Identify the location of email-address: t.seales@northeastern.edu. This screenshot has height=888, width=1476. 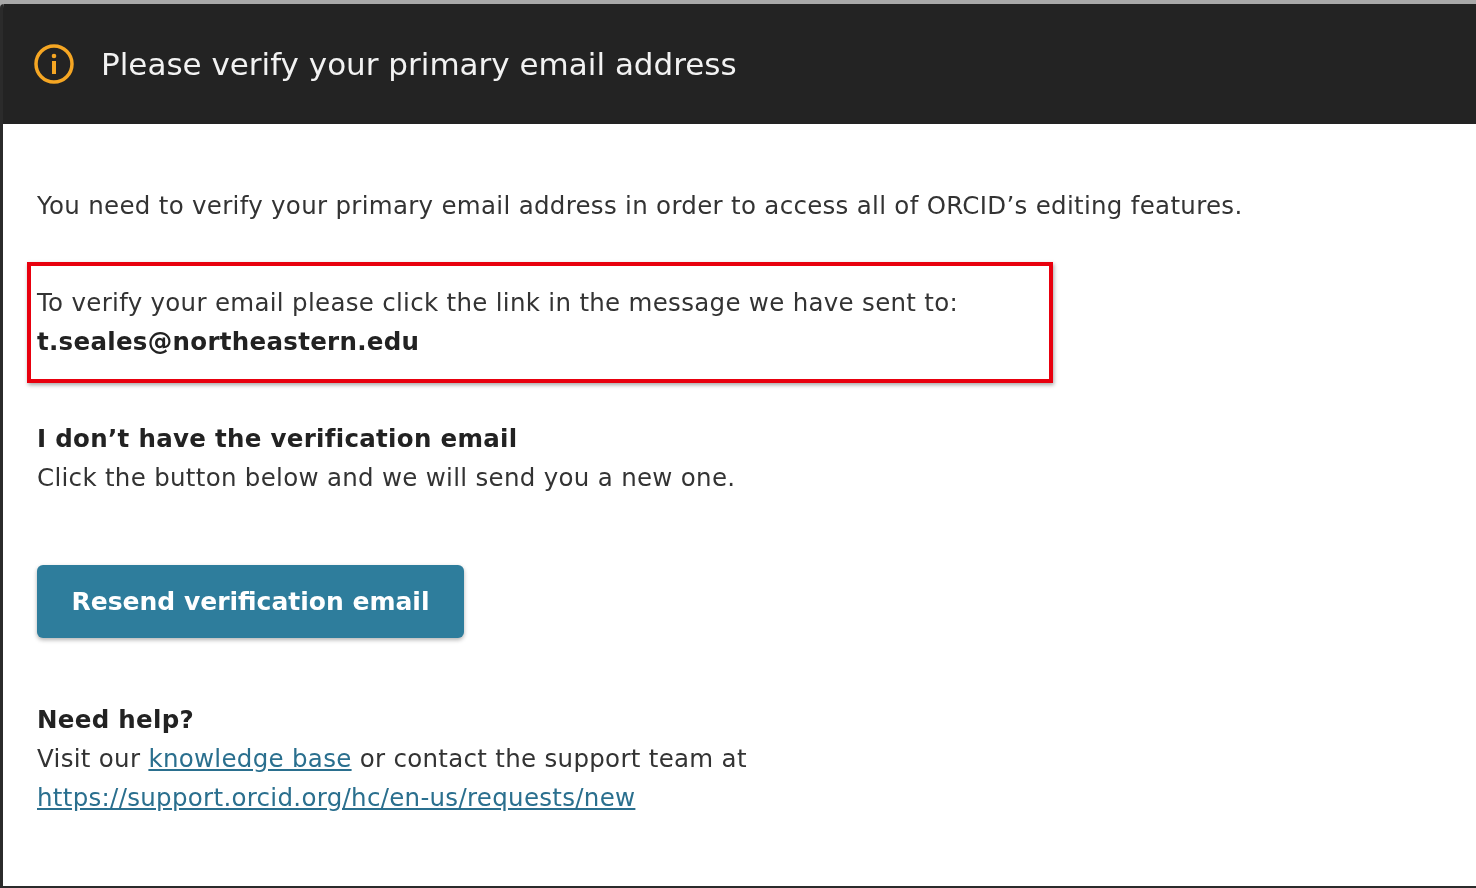
(229, 342).